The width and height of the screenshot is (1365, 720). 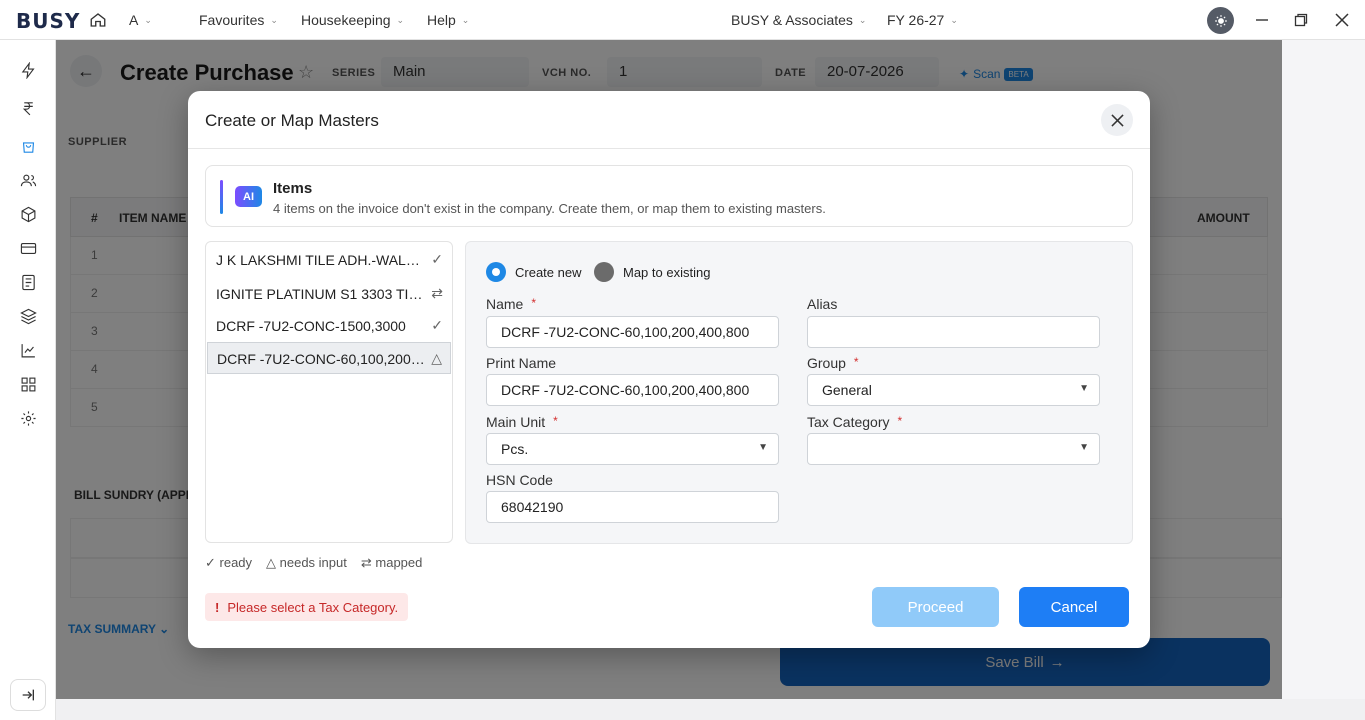 I want to click on company-short: A, so click(x=134, y=20).